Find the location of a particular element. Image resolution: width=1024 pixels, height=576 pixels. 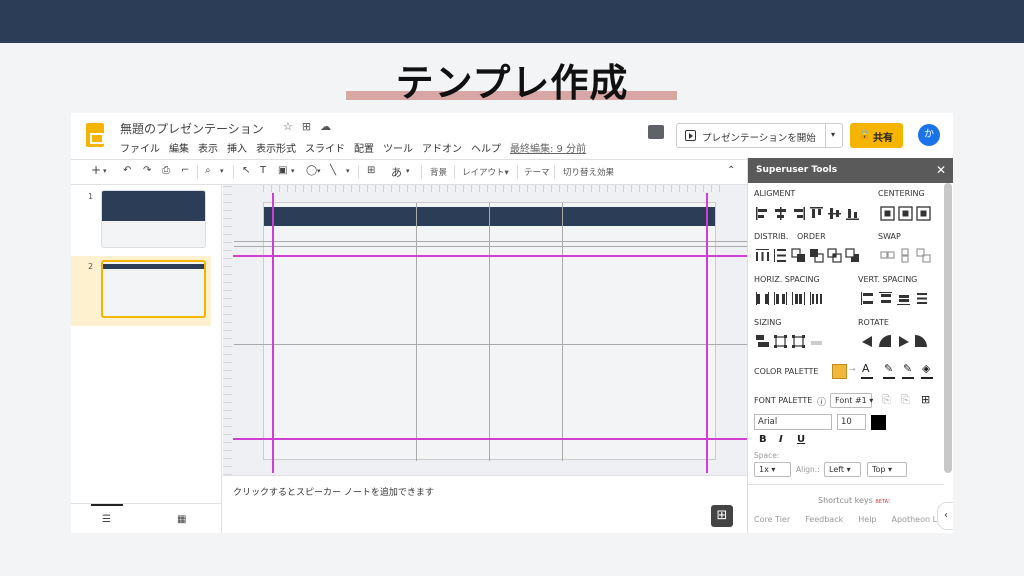

present-button: プレゼンテーションを開始 ▾ is located at coordinates (759, 135).